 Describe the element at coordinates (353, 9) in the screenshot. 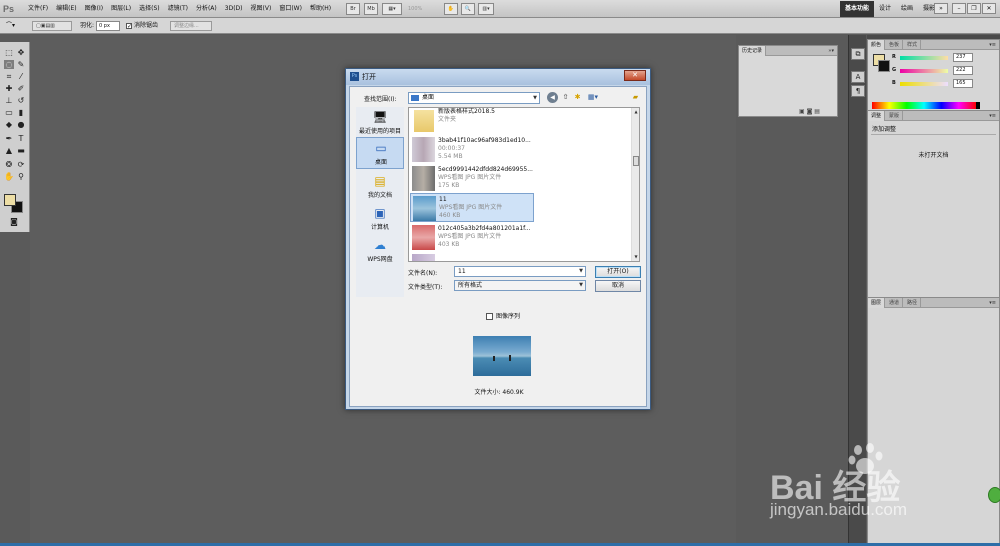

I see `bridge-icon: Br` at that location.